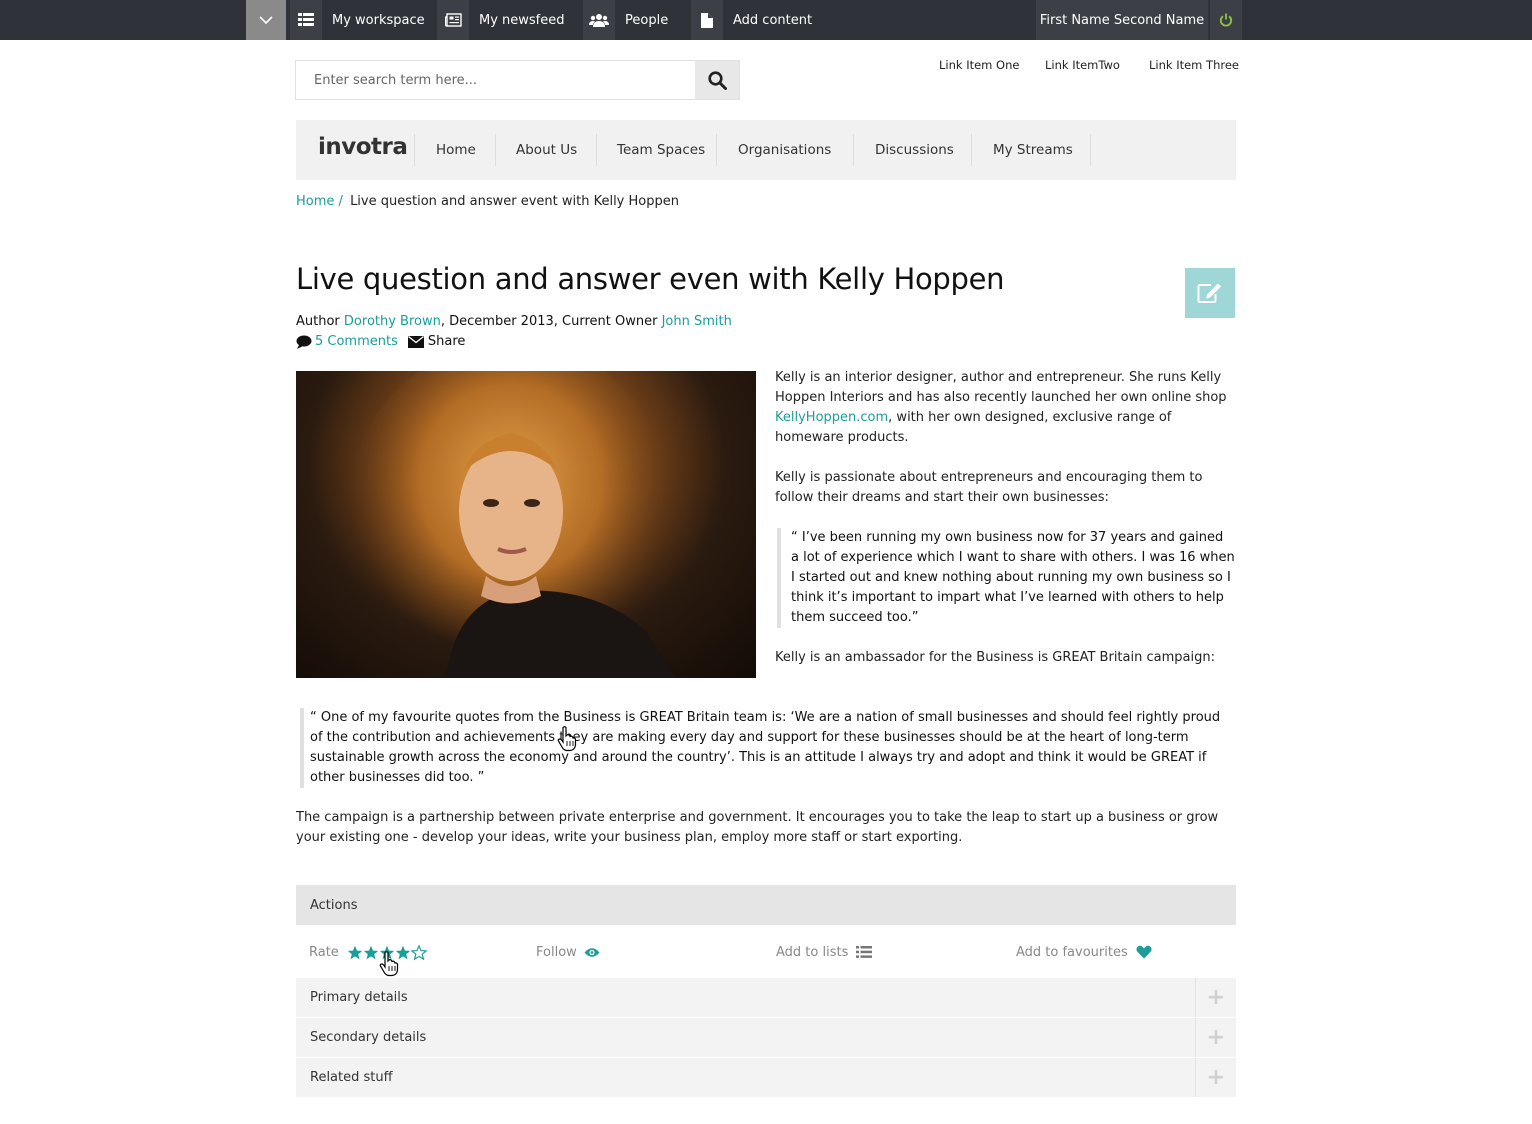  What do you see at coordinates (359, 997) in the screenshot?
I see `accordion-label: Primary details` at bounding box center [359, 997].